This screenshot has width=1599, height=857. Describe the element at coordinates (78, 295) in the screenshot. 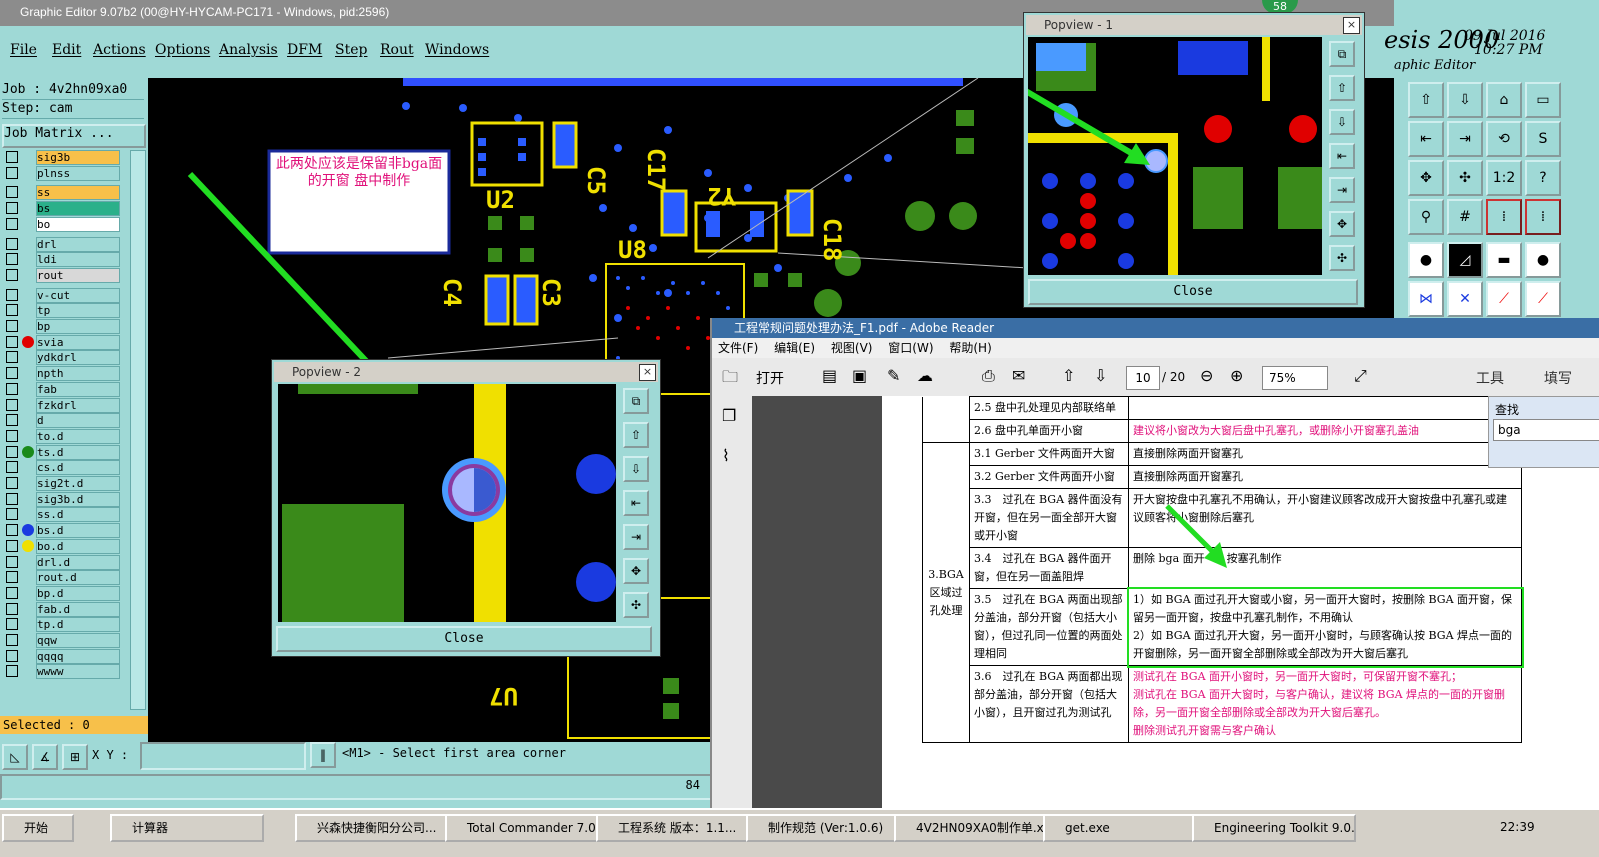

I see `layer-name: v-cut` at that location.